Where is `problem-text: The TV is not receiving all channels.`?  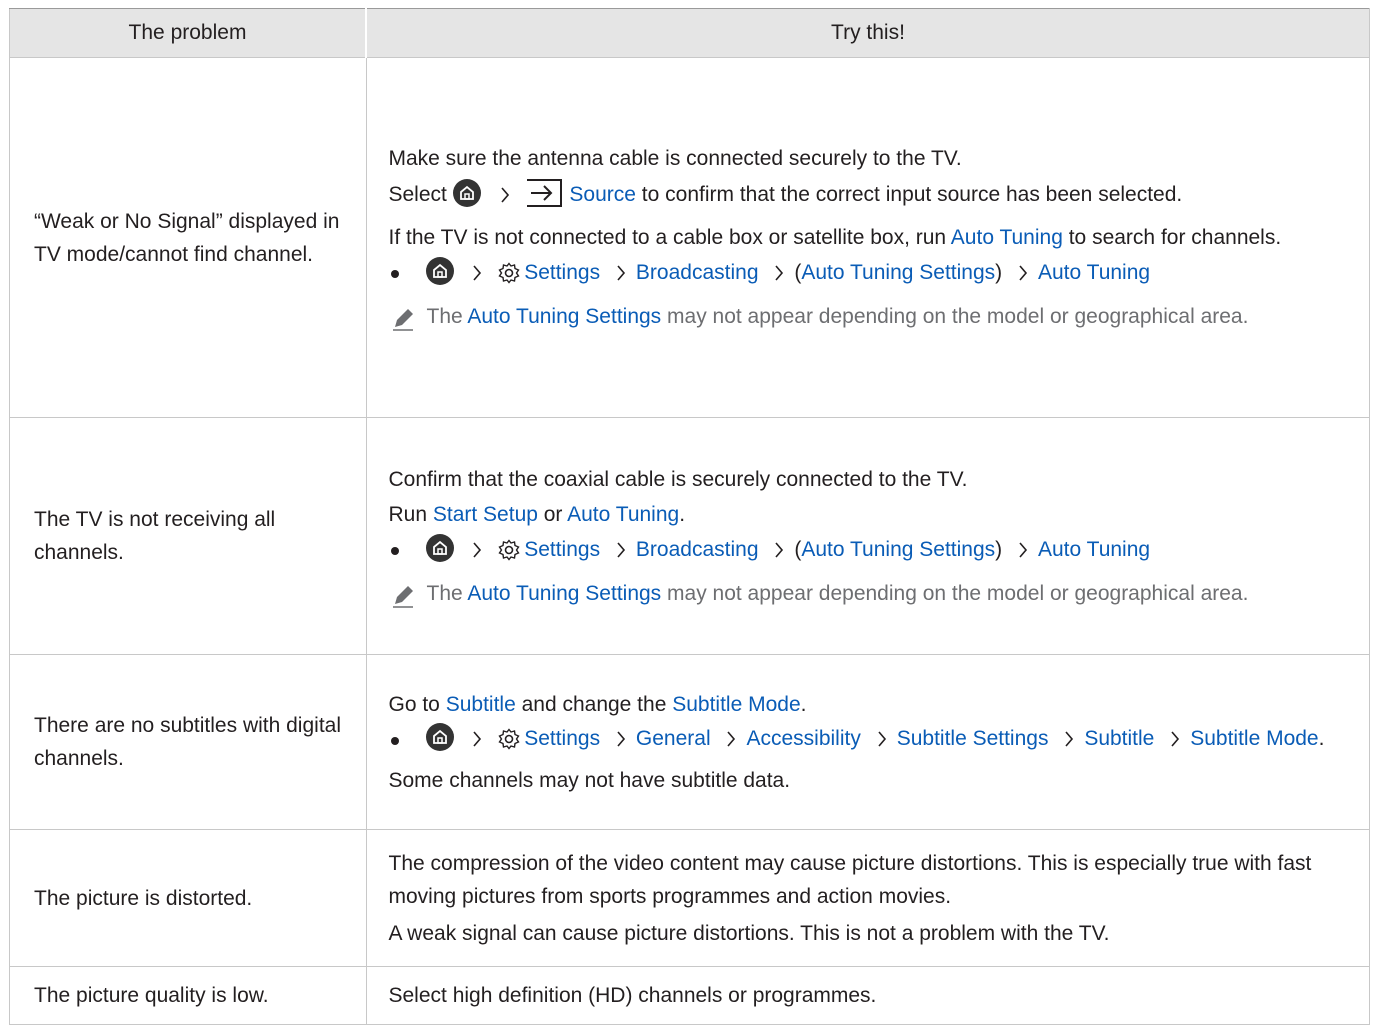
problem-text: The TV is not receiving all channels. is located at coordinates (155, 536).